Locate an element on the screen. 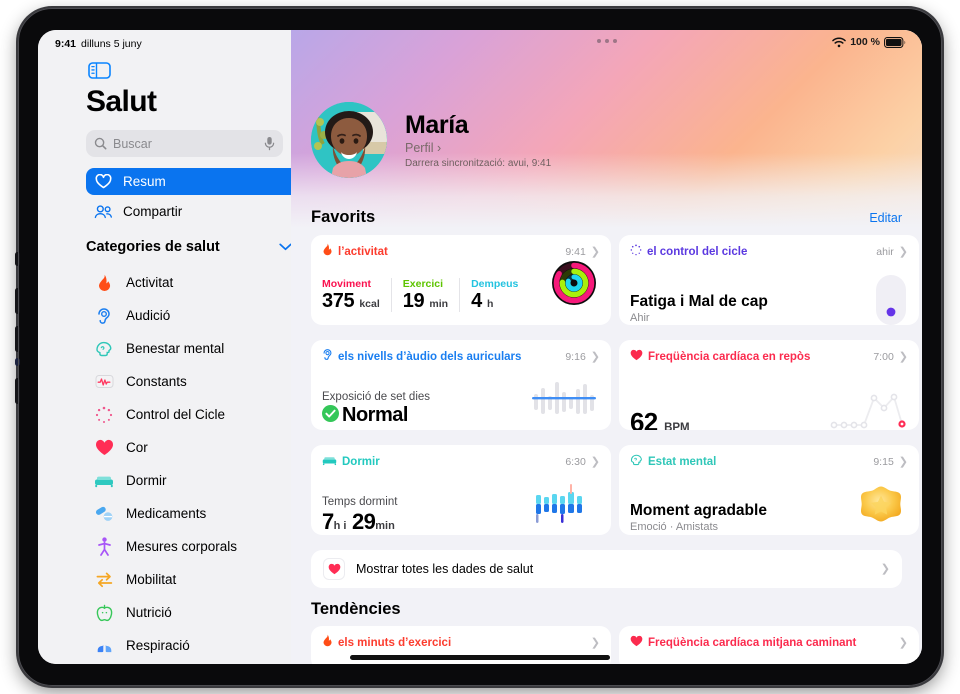 The width and height of the screenshot is (960, 694). mood-headline: Moment agradable is located at coordinates (698, 510).